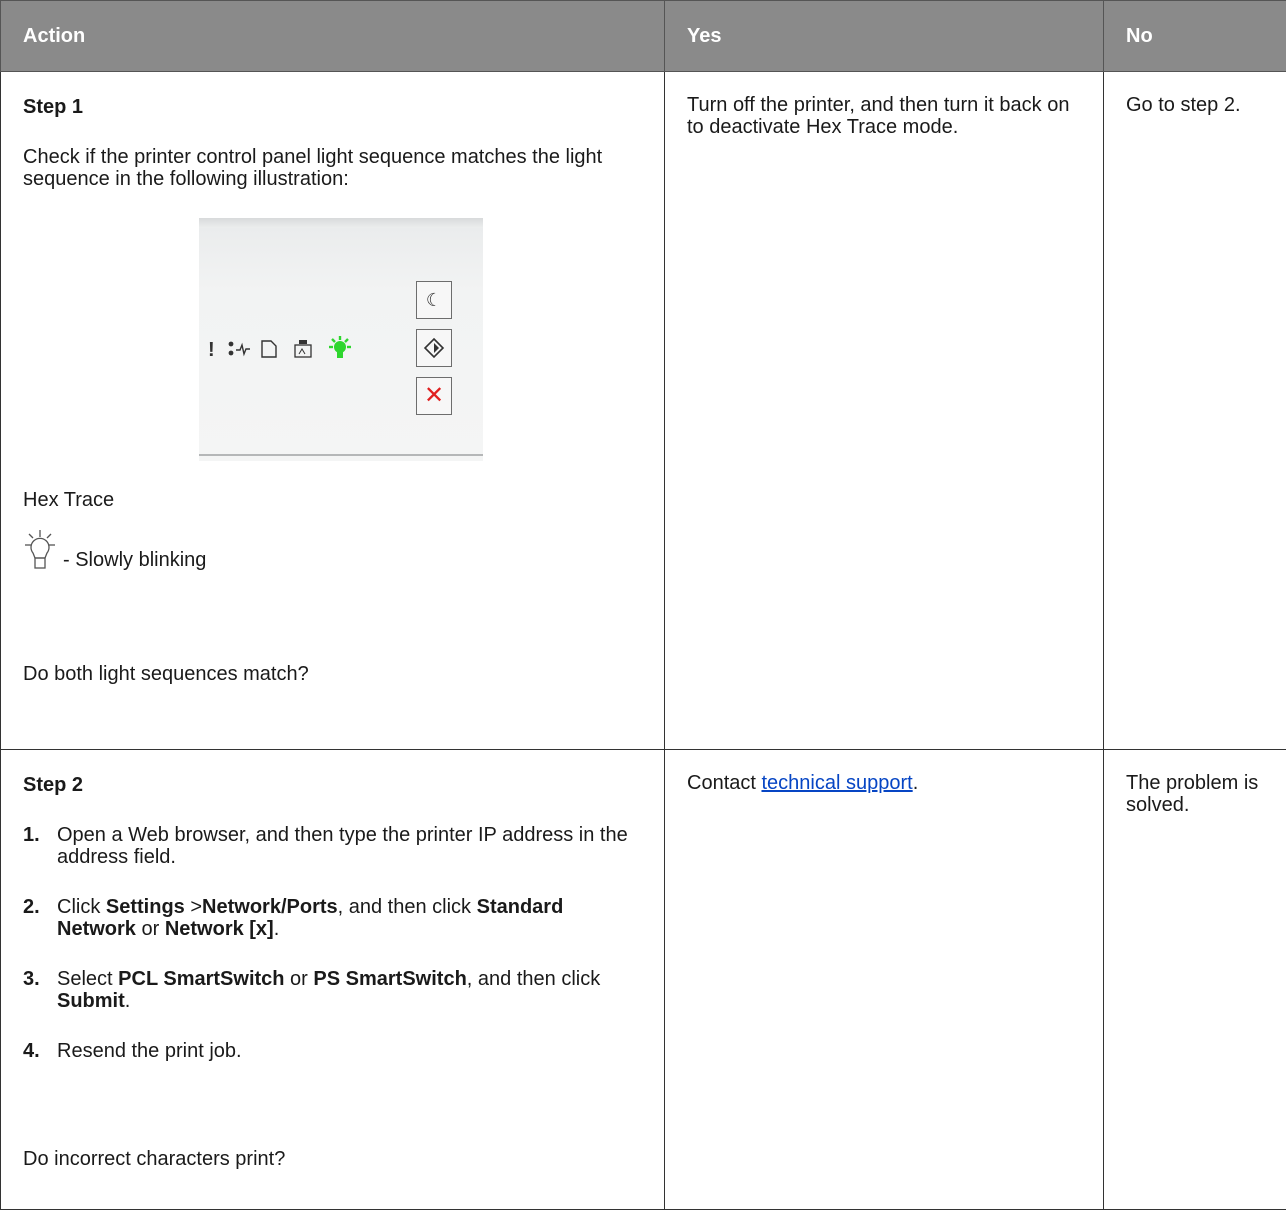 This screenshot has width=1286, height=1220. What do you see at coordinates (434, 300) in the screenshot?
I see `sleep-button-icon: ☾` at bounding box center [434, 300].